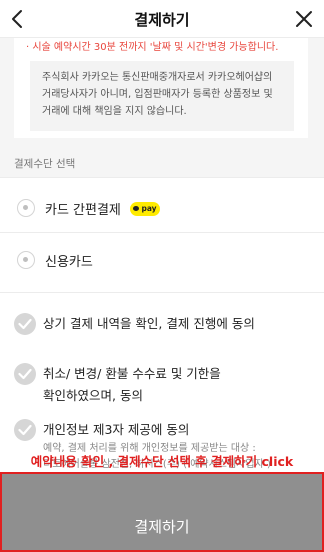  Describe the element at coordinates (149, 323) in the screenshot. I see `agreement-text: 상기 결제 내역을 확인, 결제 진행에 동의` at that location.